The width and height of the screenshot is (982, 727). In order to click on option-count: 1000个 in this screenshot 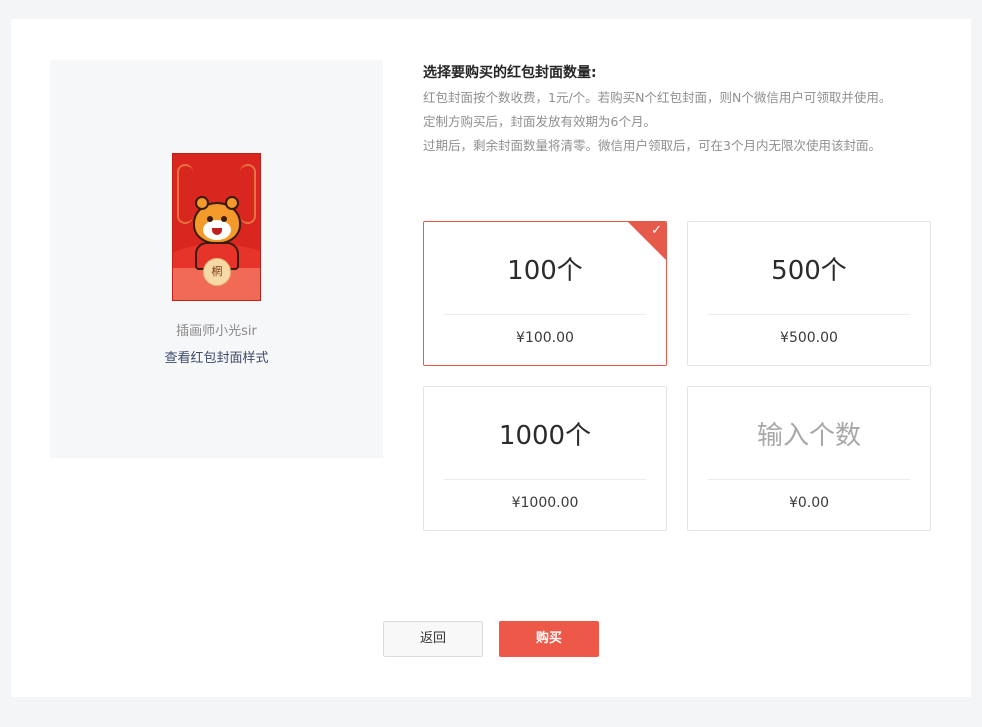, I will do `click(545, 436)`.